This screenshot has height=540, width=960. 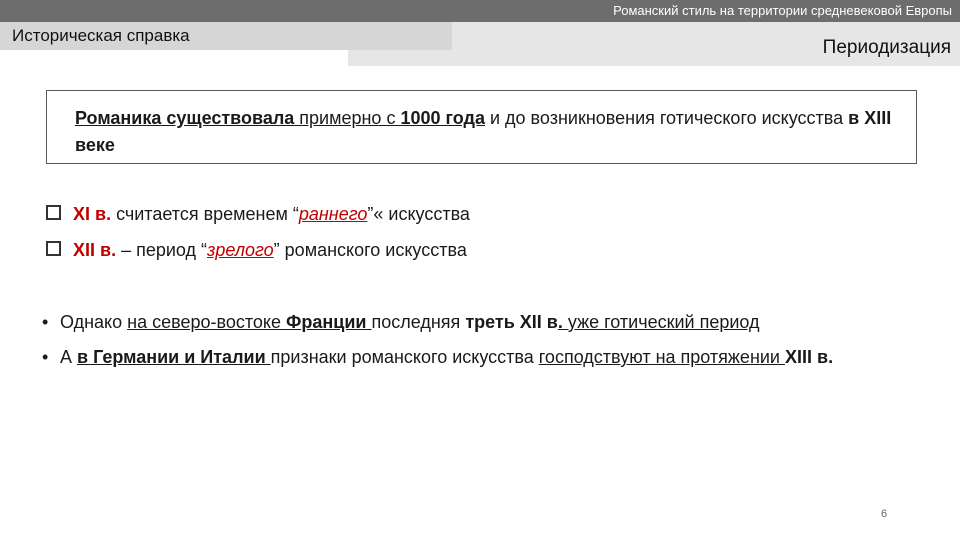 I want to click on note-text: А, so click(x=69, y=357).